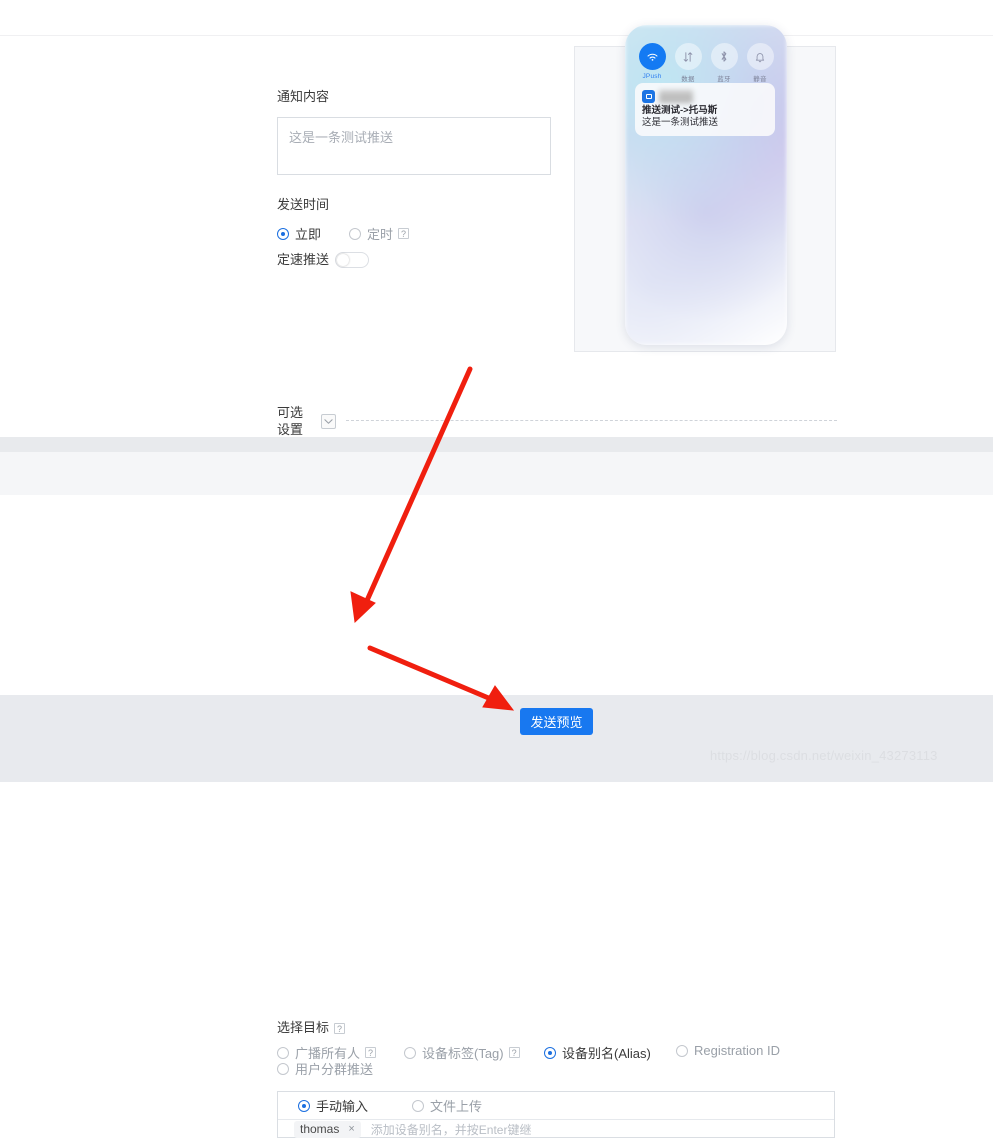 The image size is (993, 1138). Describe the element at coordinates (705, 96) in the screenshot. I see `notification-header` at that location.